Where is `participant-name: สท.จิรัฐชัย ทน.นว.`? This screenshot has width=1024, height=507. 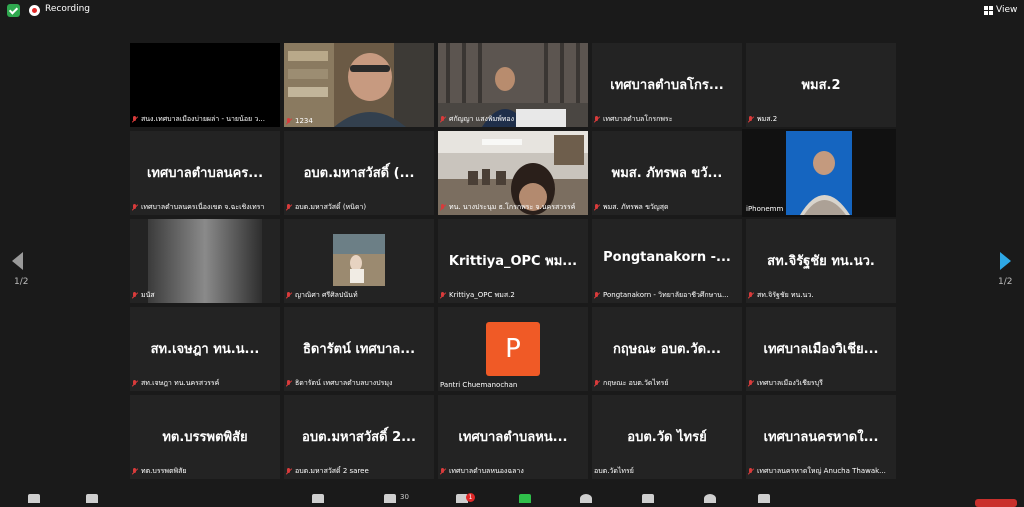 participant-name: สท.จิรัฐชัย ทน.นว. is located at coordinates (821, 261).